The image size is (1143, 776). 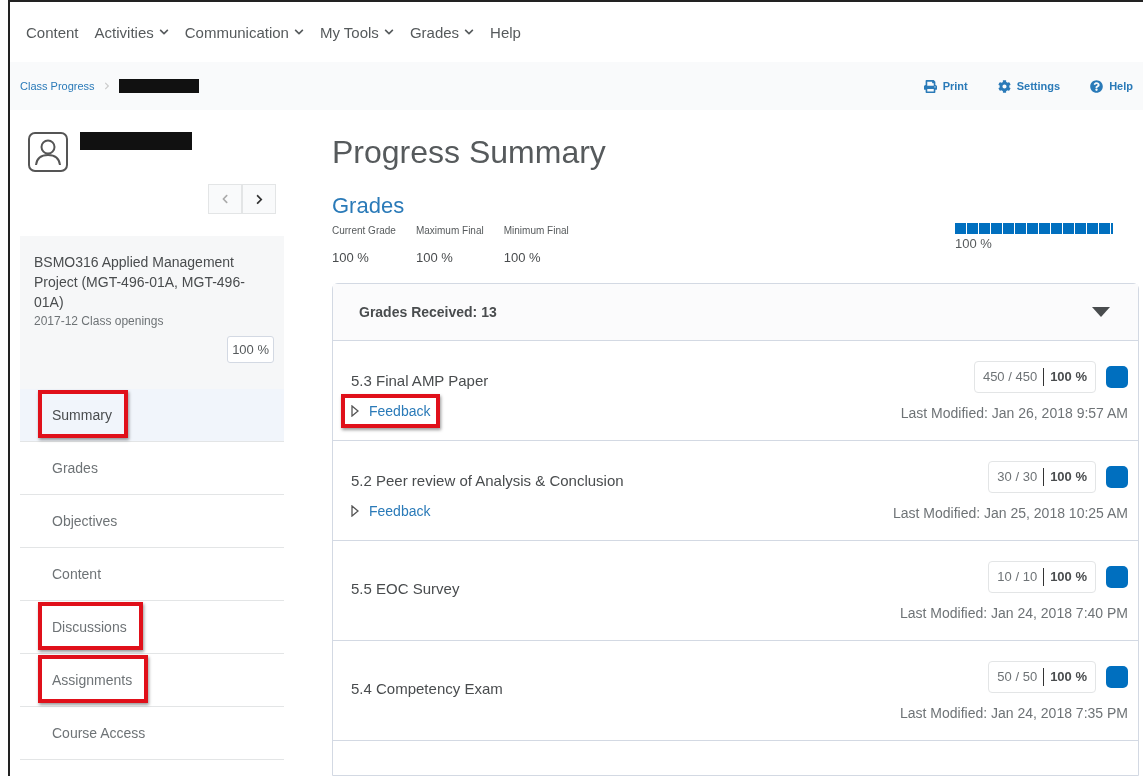 What do you see at coordinates (1017, 676) in the screenshot?
I see `points: 50 / 50` at bounding box center [1017, 676].